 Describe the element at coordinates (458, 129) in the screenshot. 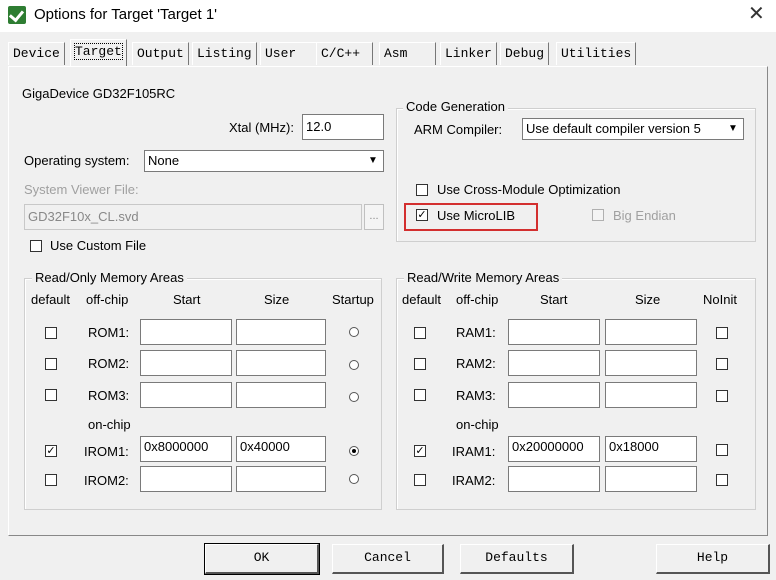

I see `compiler-label: ARM Compiler:` at that location.